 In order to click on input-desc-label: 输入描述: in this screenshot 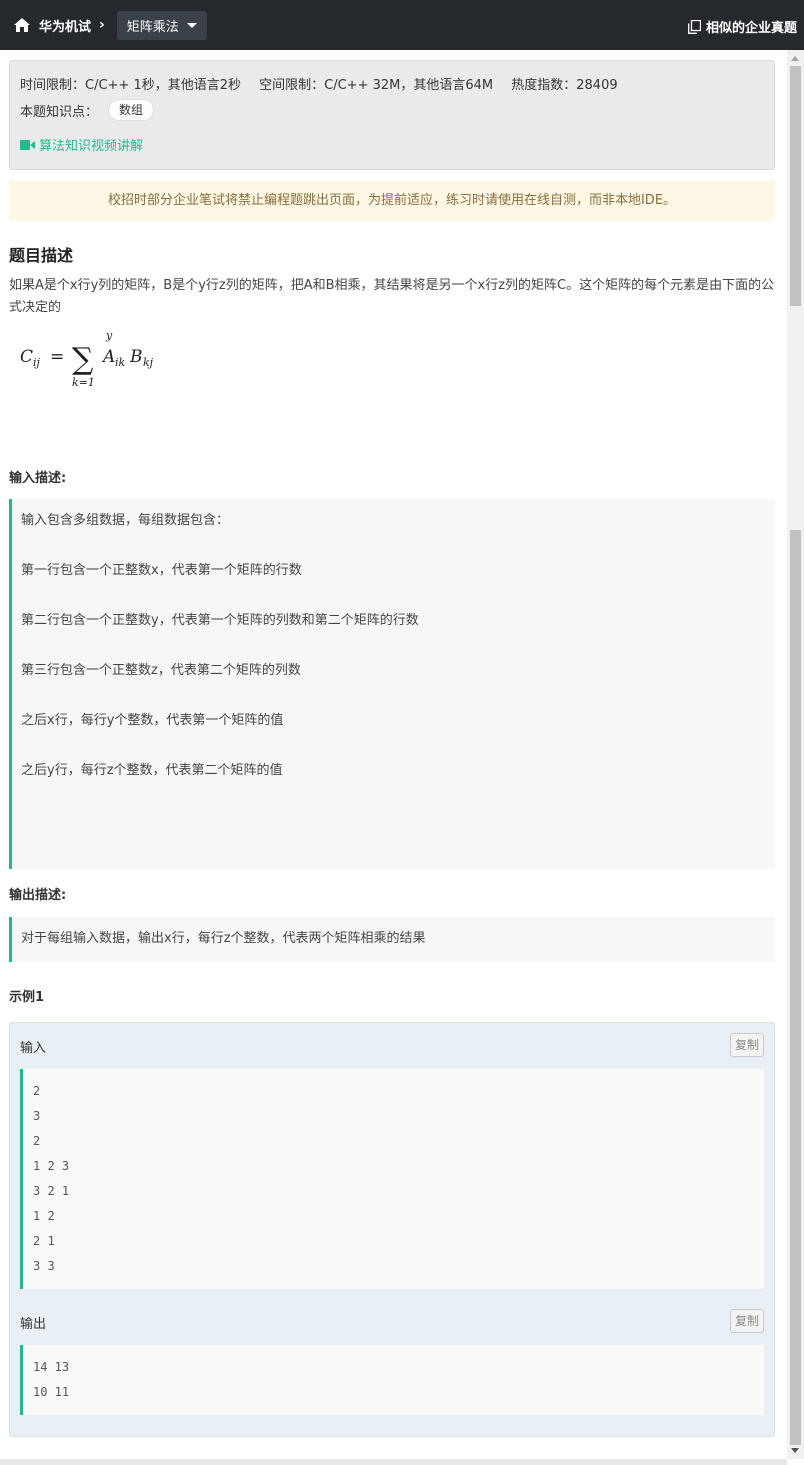, I will do `click(38, 478)`.